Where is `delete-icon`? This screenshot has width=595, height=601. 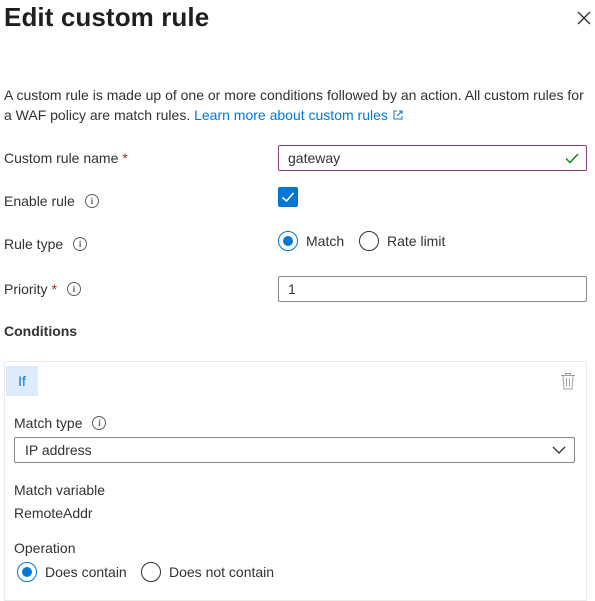 delete-icon is located at coordinates (568, 381).